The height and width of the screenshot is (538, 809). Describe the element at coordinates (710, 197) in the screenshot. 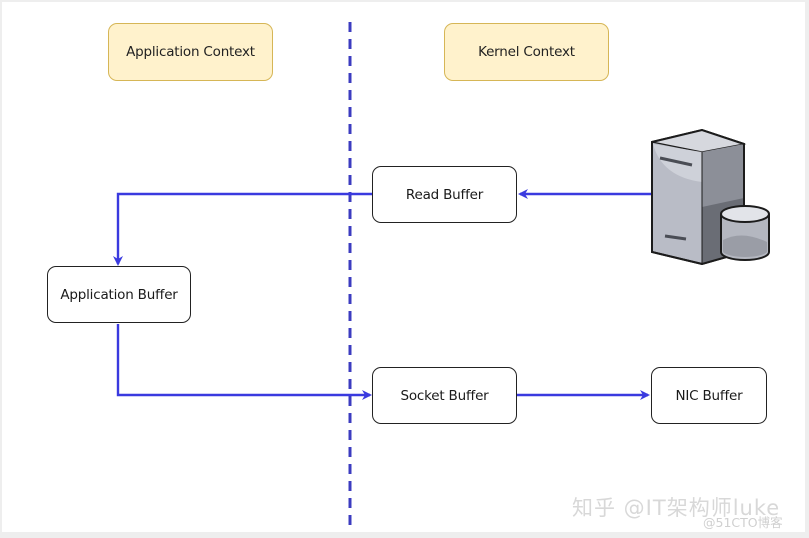

I see `server-with-disk-icon` at that location.